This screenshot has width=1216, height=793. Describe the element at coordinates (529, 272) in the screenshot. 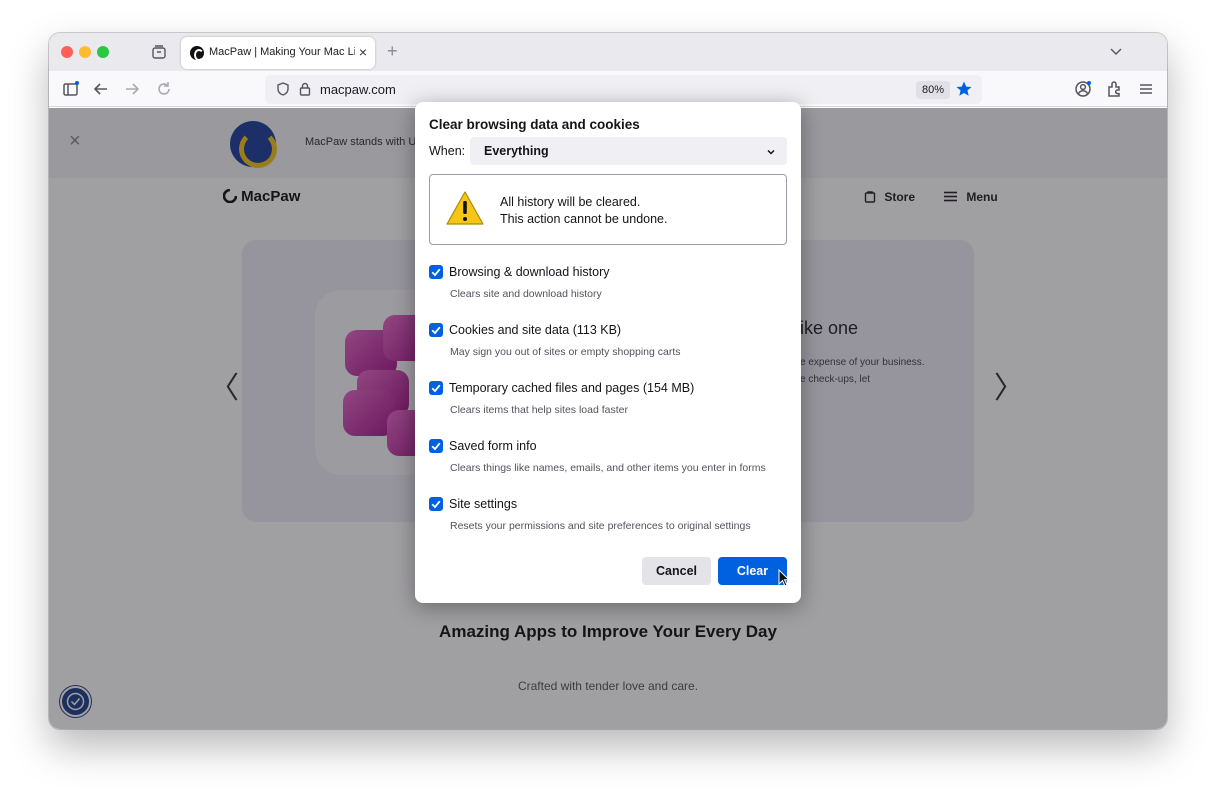

I see `option-label: Browsing & download history` at that location.